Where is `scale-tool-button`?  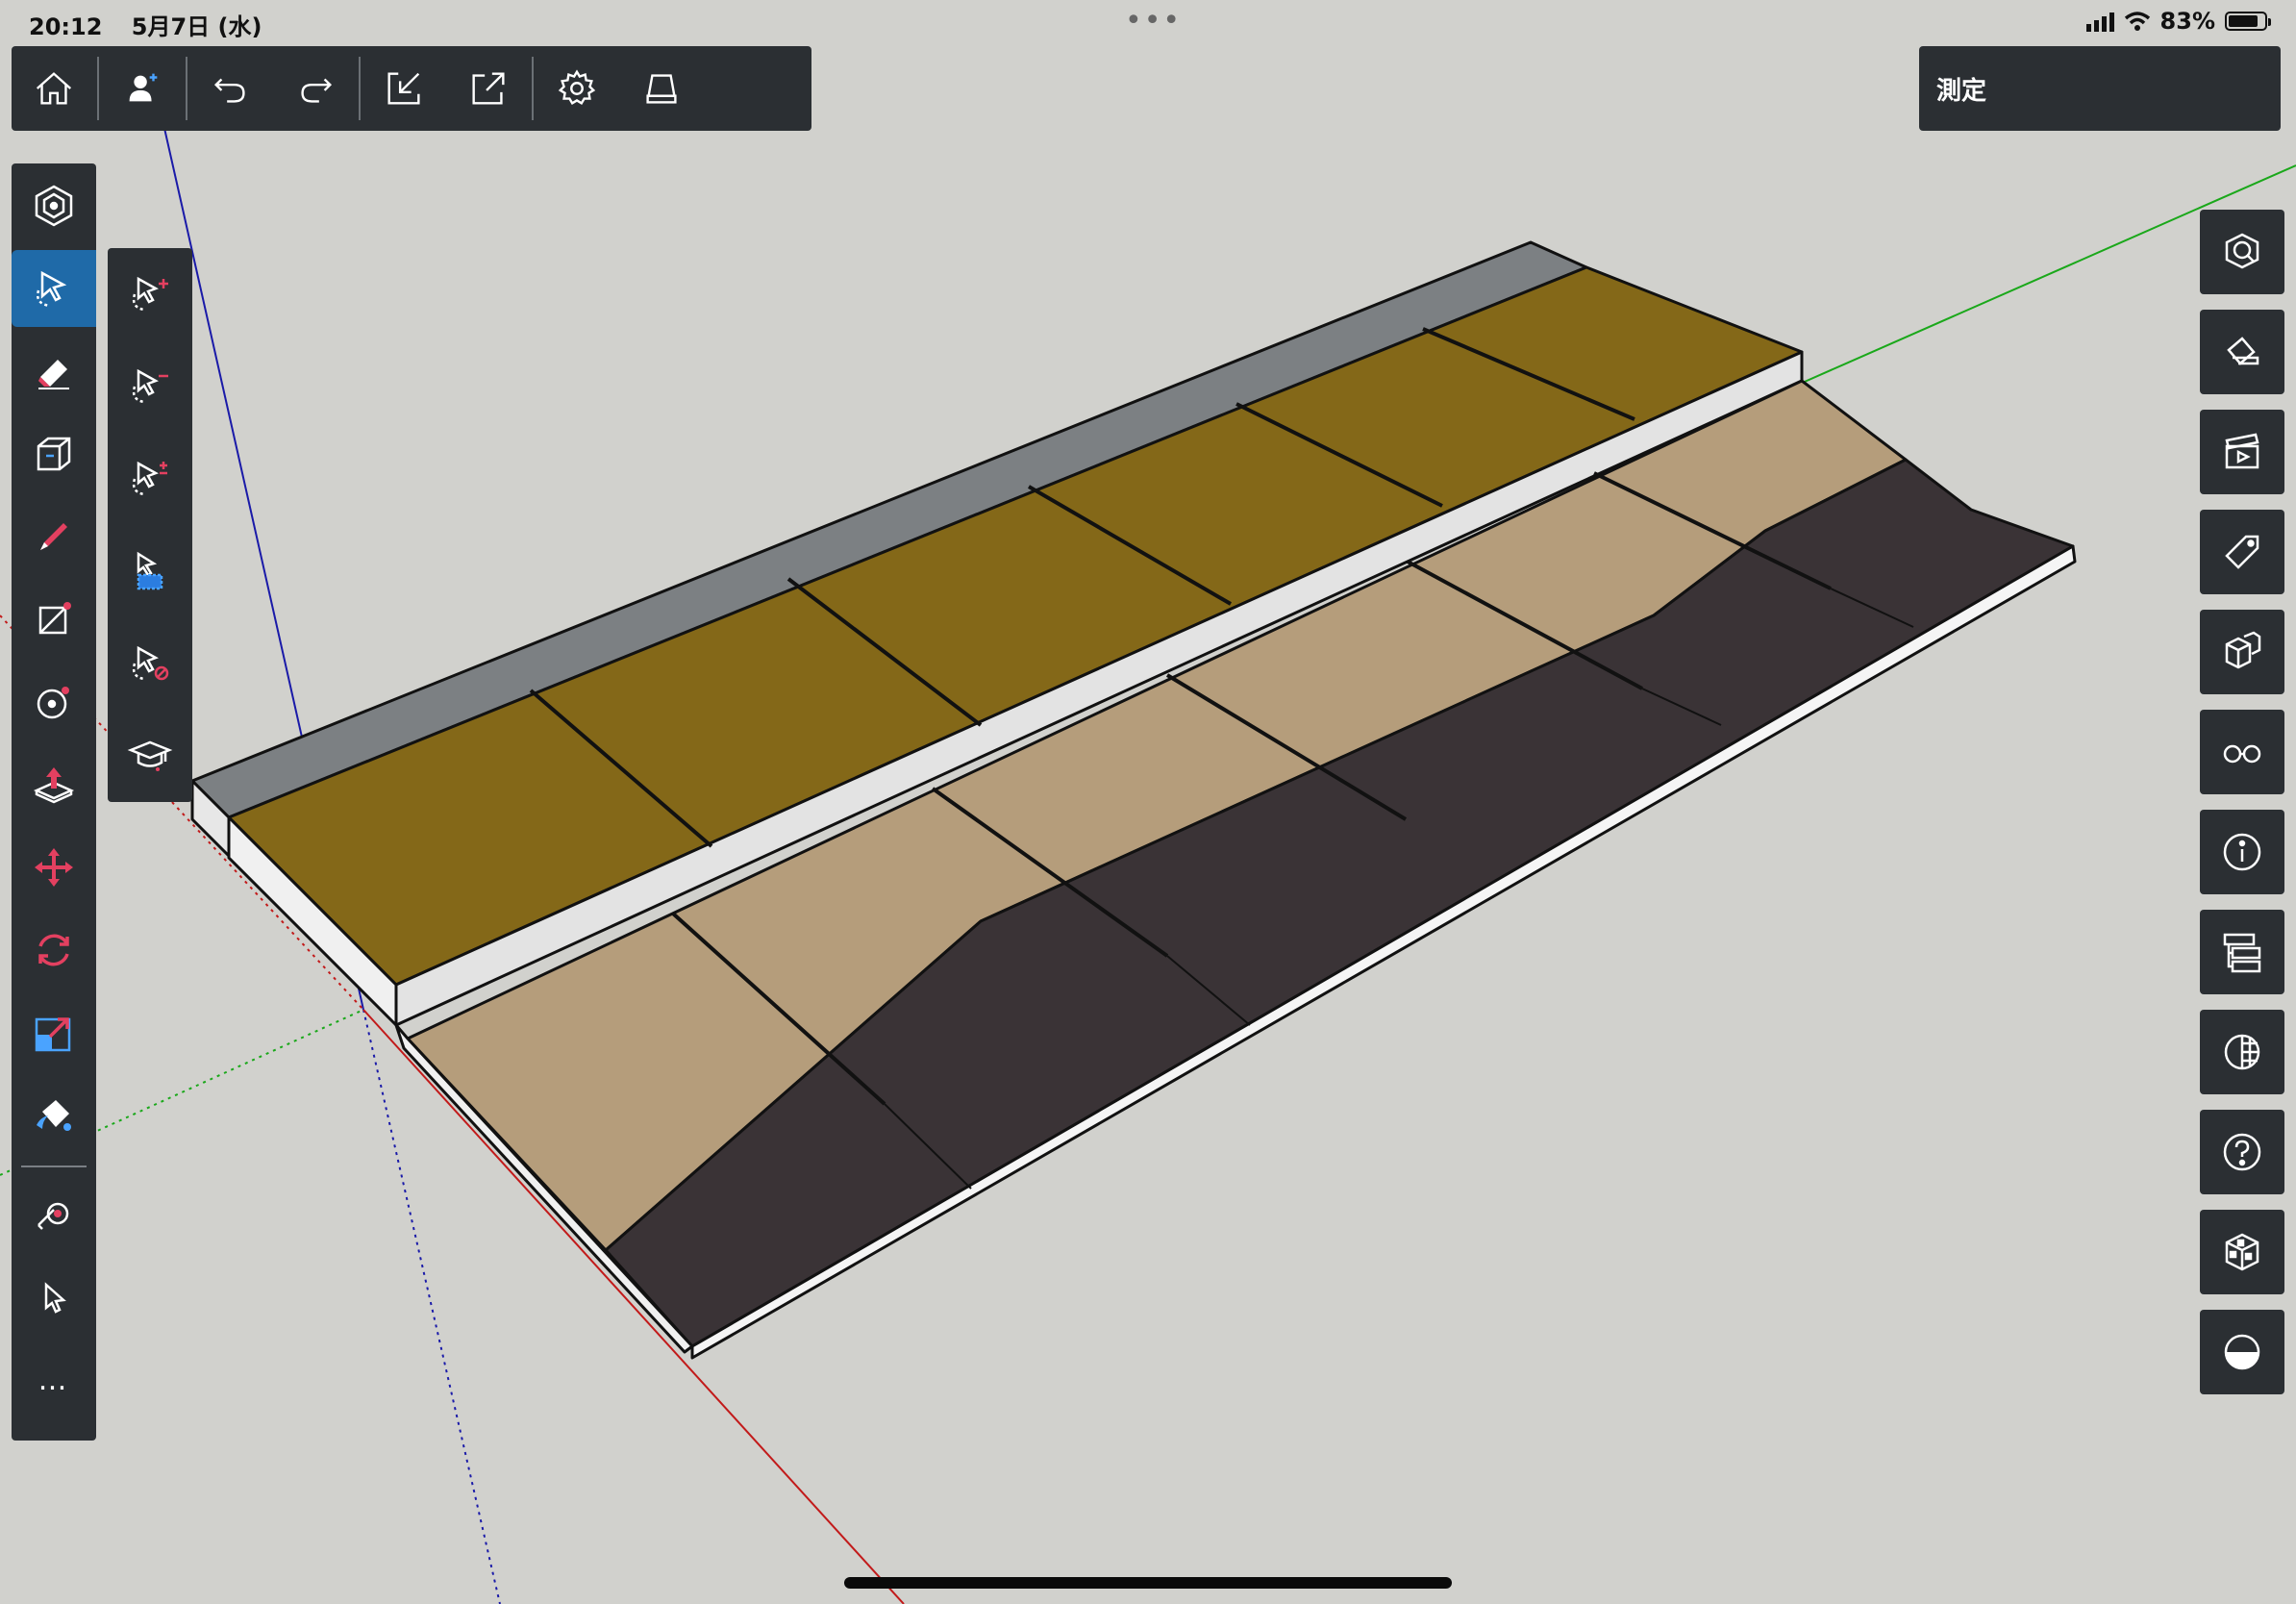
scale-tool-button is located at coordinates (54, 1032).